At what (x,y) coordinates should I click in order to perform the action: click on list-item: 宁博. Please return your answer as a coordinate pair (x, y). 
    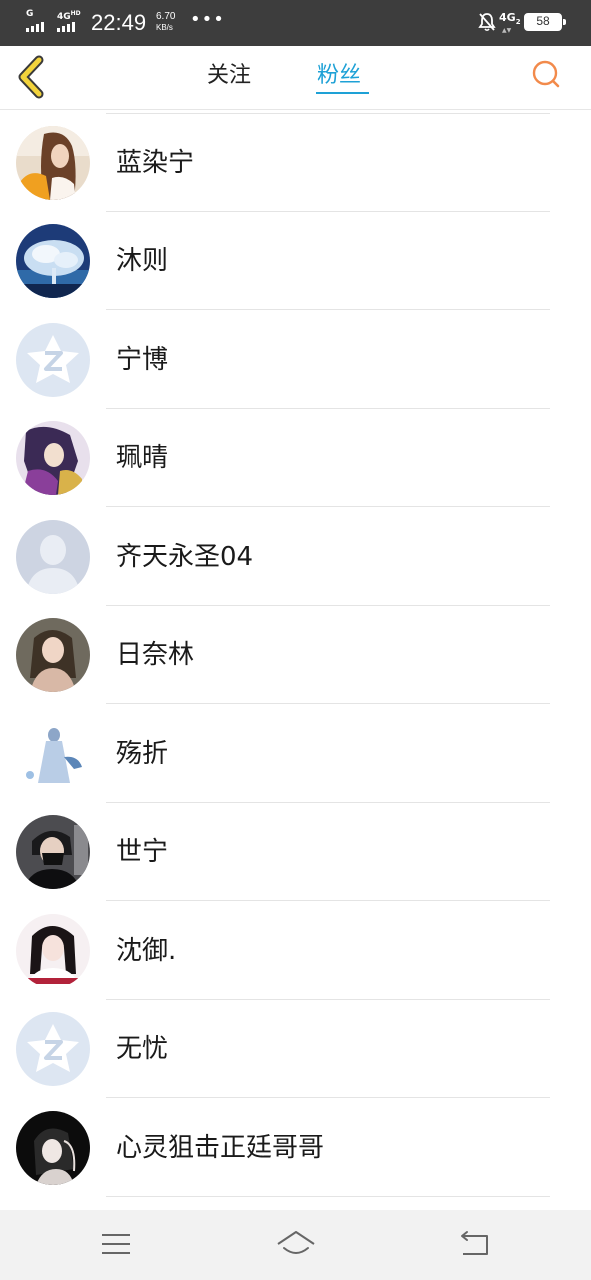
    Looking at the image, I should click on (295, 358).